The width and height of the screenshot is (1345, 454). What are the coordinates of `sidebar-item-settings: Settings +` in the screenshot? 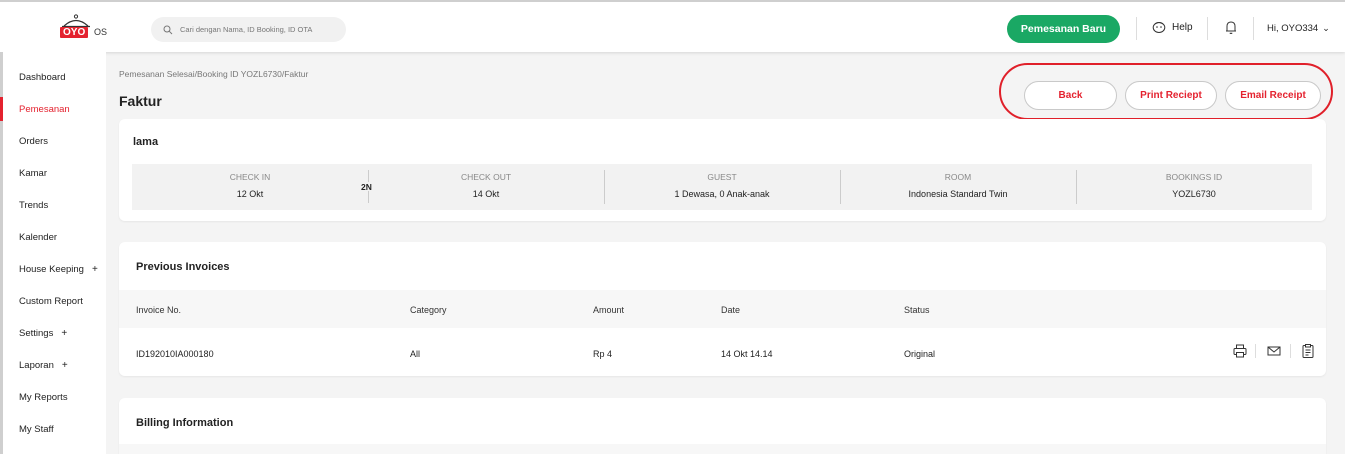 It's located at (43, 333).